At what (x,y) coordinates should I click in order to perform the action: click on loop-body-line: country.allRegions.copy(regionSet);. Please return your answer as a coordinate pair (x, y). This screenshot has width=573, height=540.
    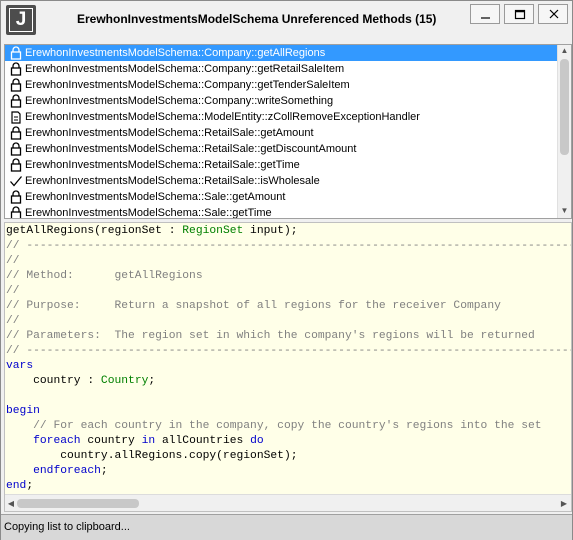
    Looking at the image, I should click on (152, 456).